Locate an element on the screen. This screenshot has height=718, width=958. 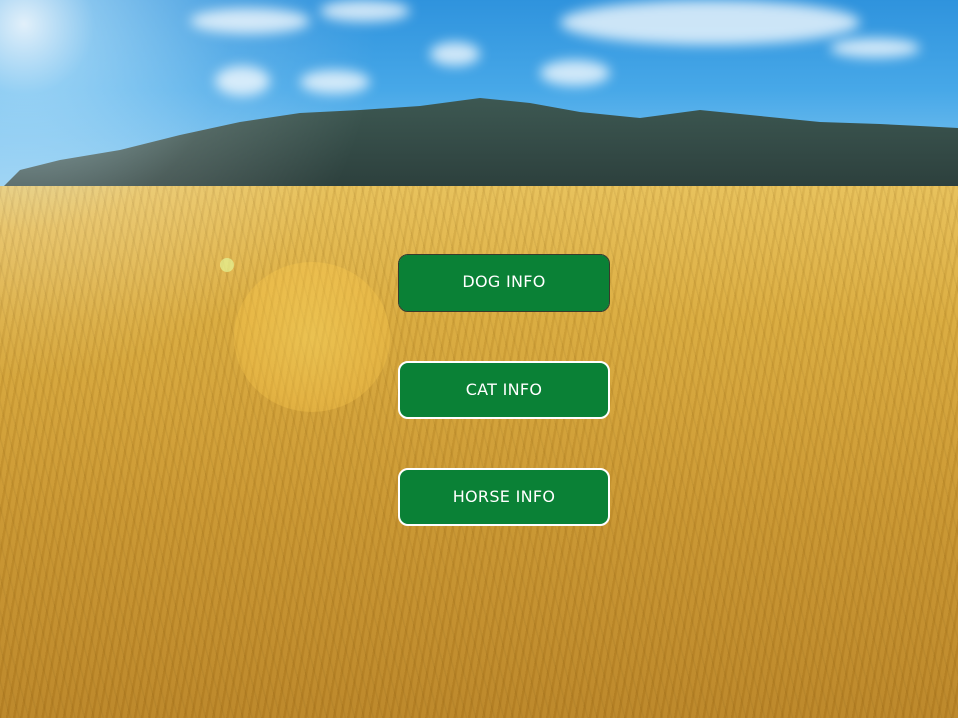
cat-info-button: CAT INFO is located at coordinates (504, 390).